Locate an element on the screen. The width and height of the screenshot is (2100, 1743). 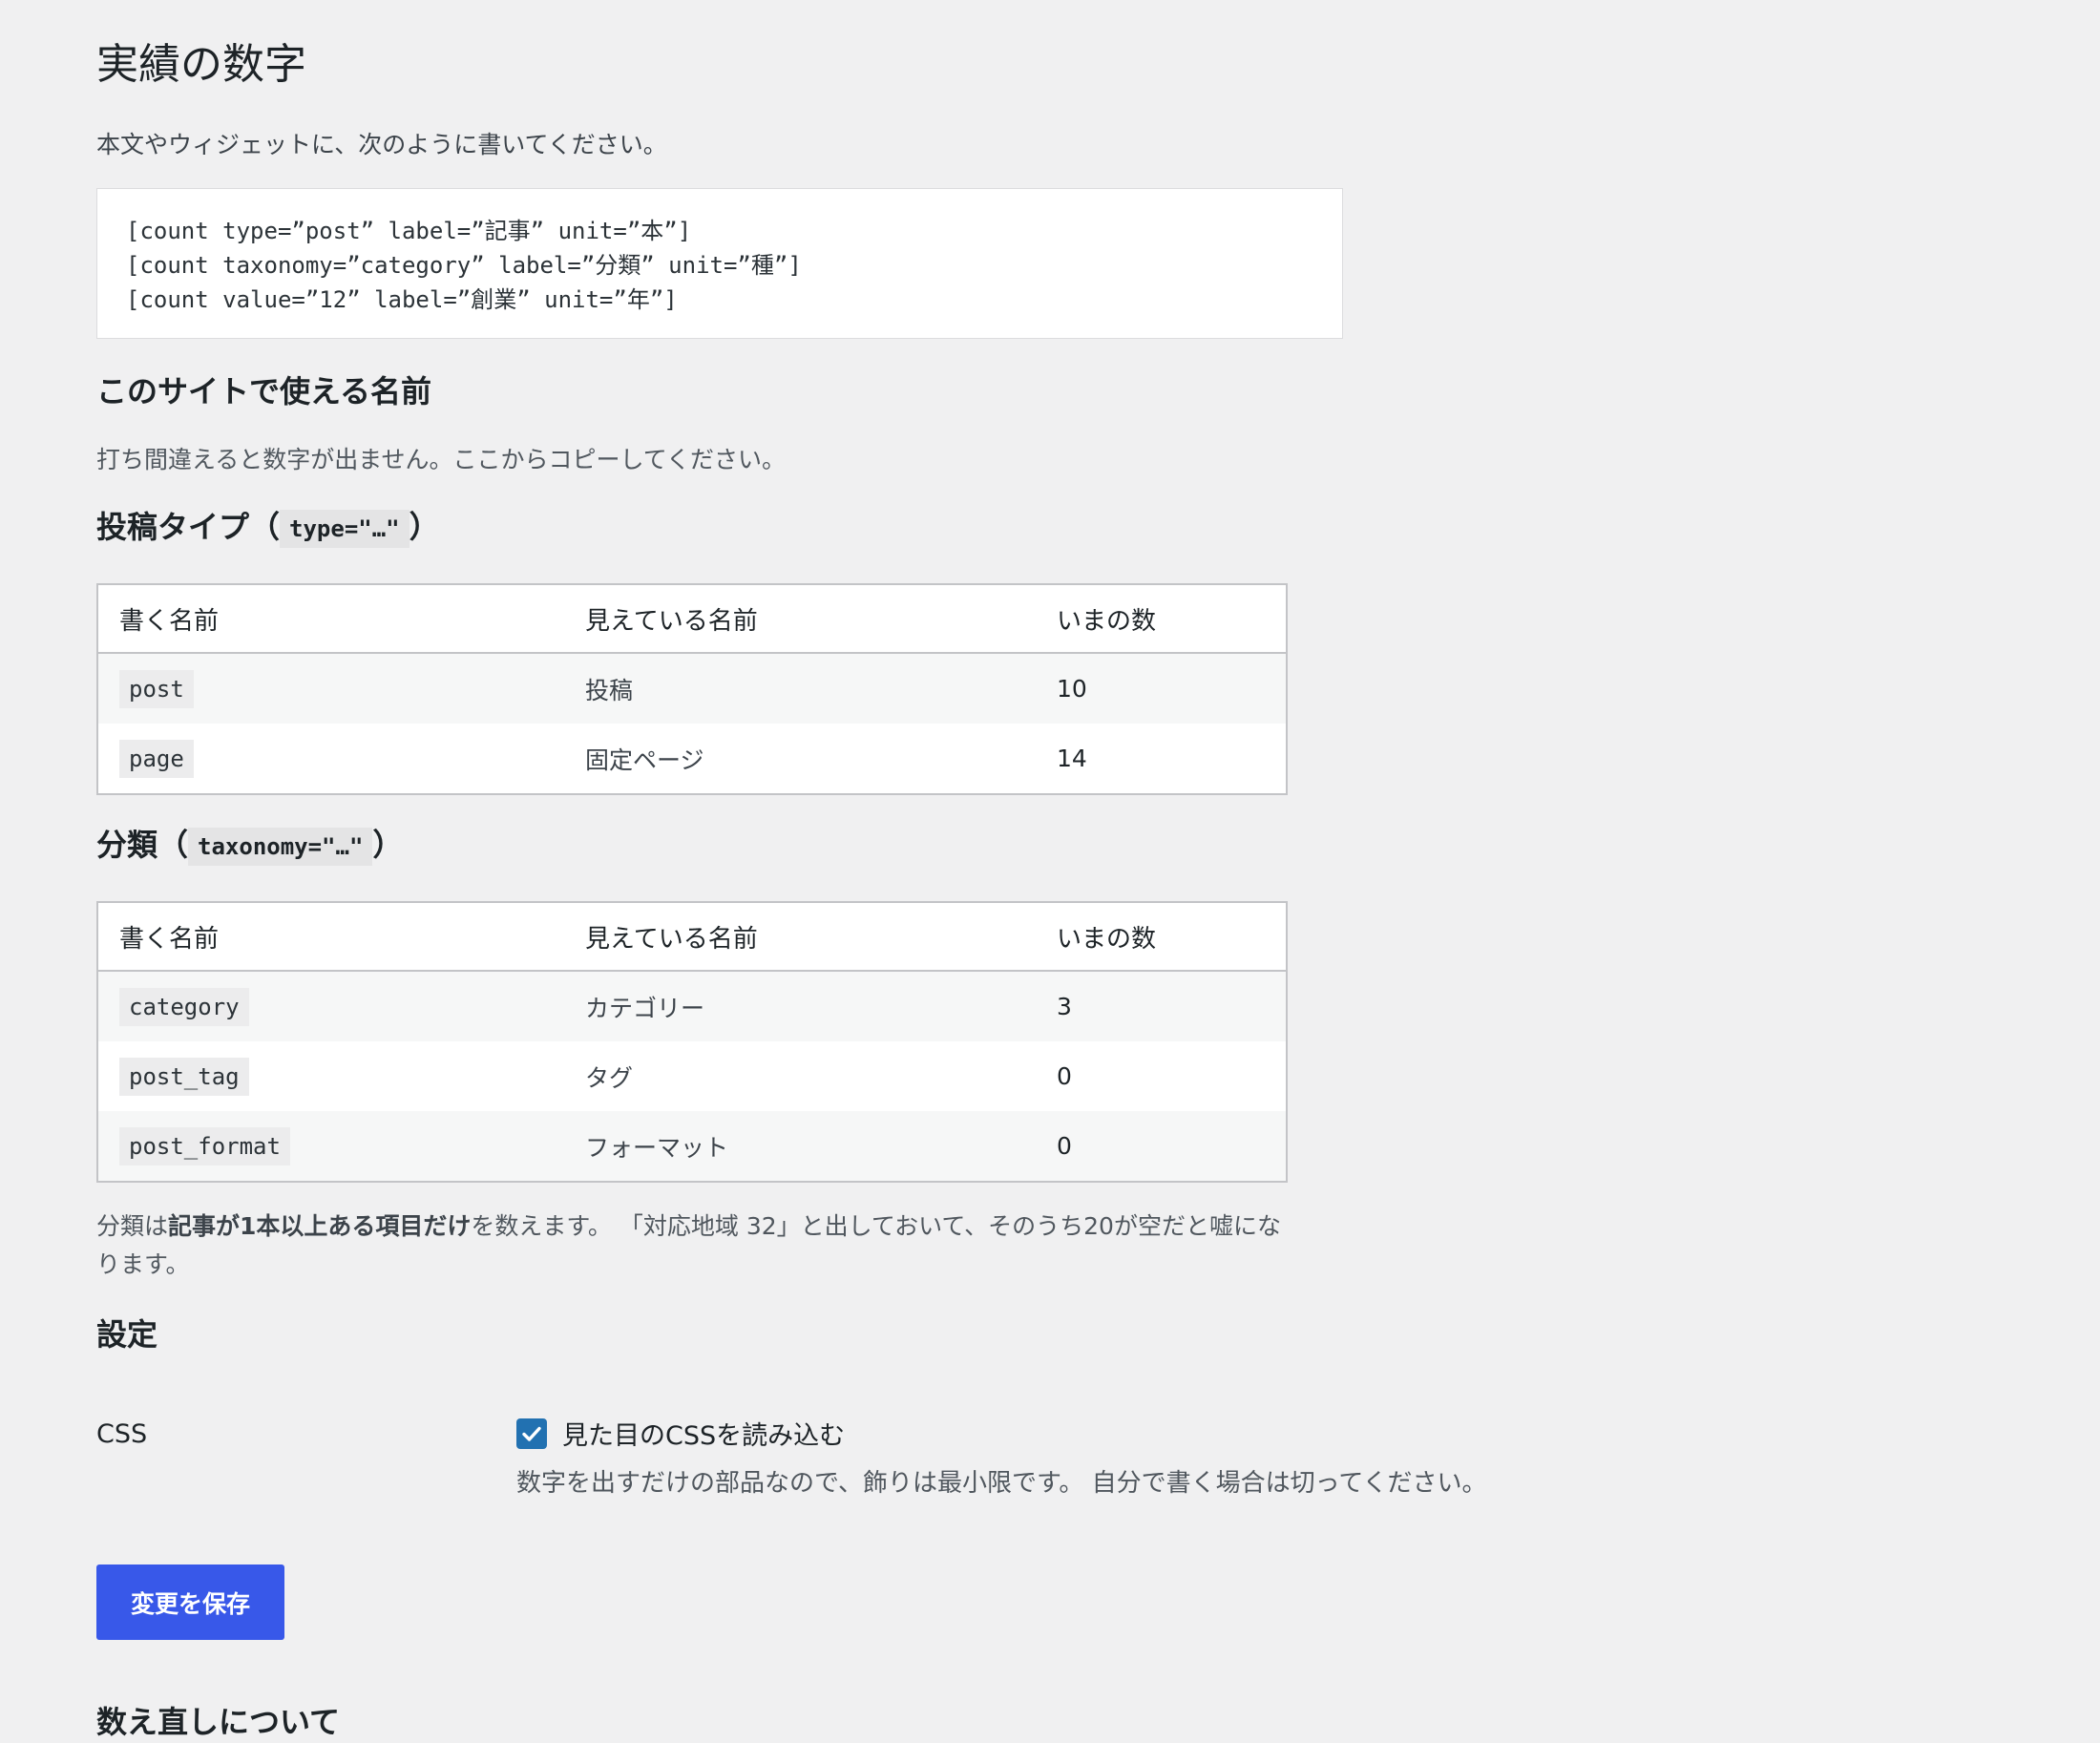
css-checkbox-row: 見た目のCSSを読み込む is located at coordinates (1001, 1433).